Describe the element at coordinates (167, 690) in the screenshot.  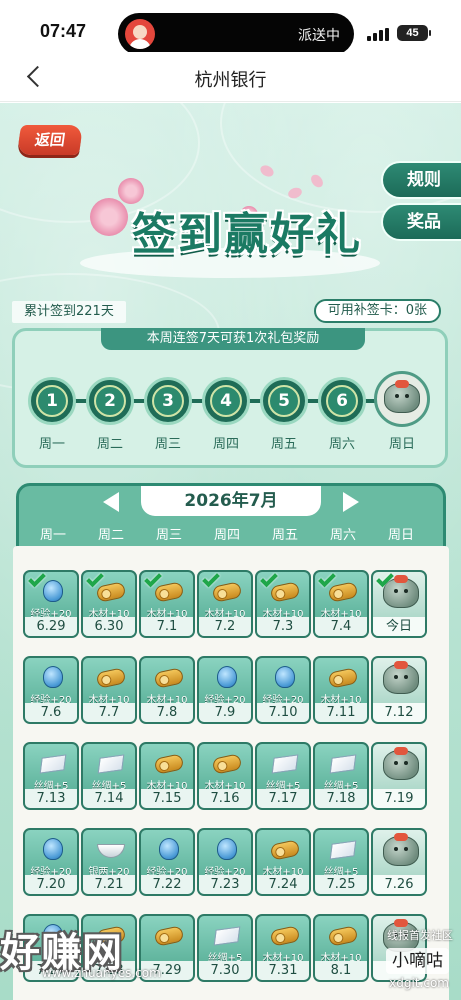
I see `calendar-day-cell: 木材+10 7.8` at that location.